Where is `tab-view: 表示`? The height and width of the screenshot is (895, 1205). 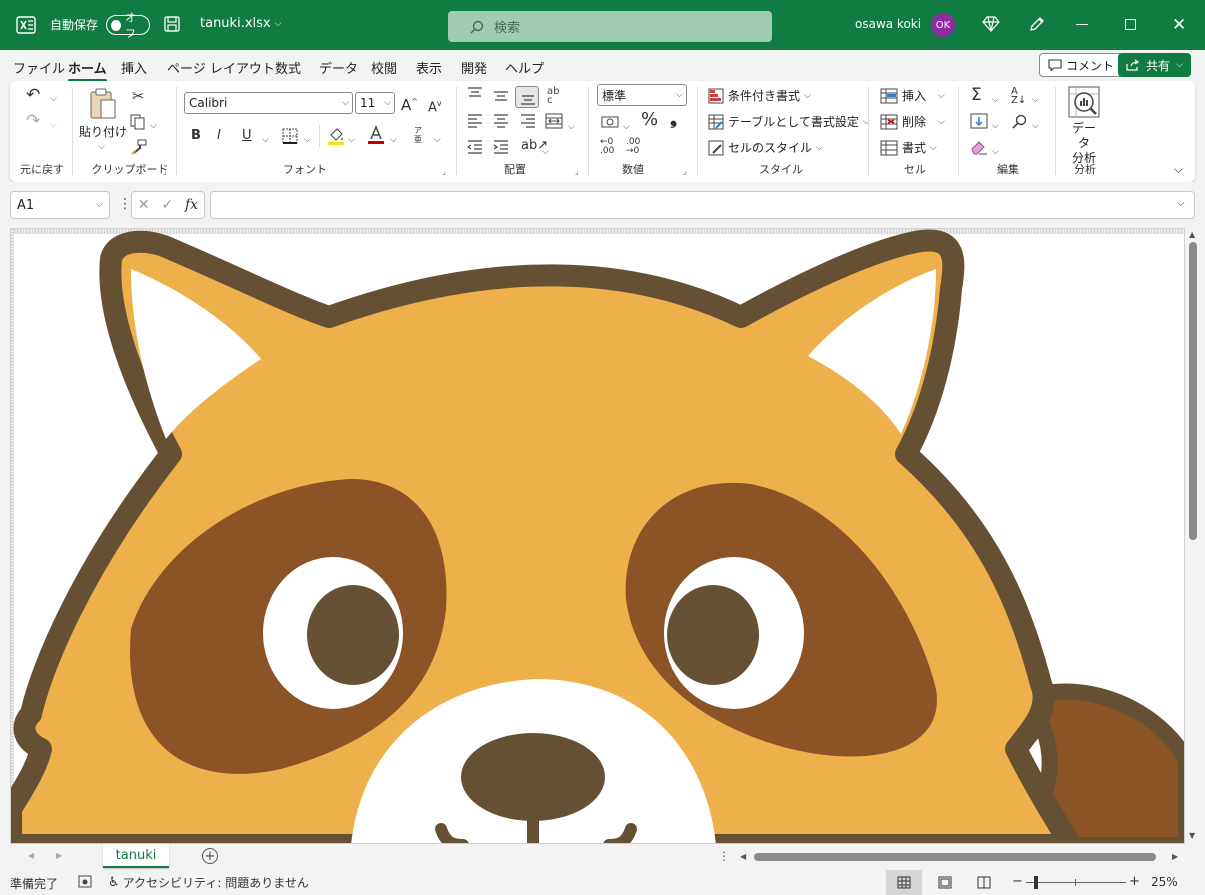 tab-view: 表示 is located at coordinates (429, 67).